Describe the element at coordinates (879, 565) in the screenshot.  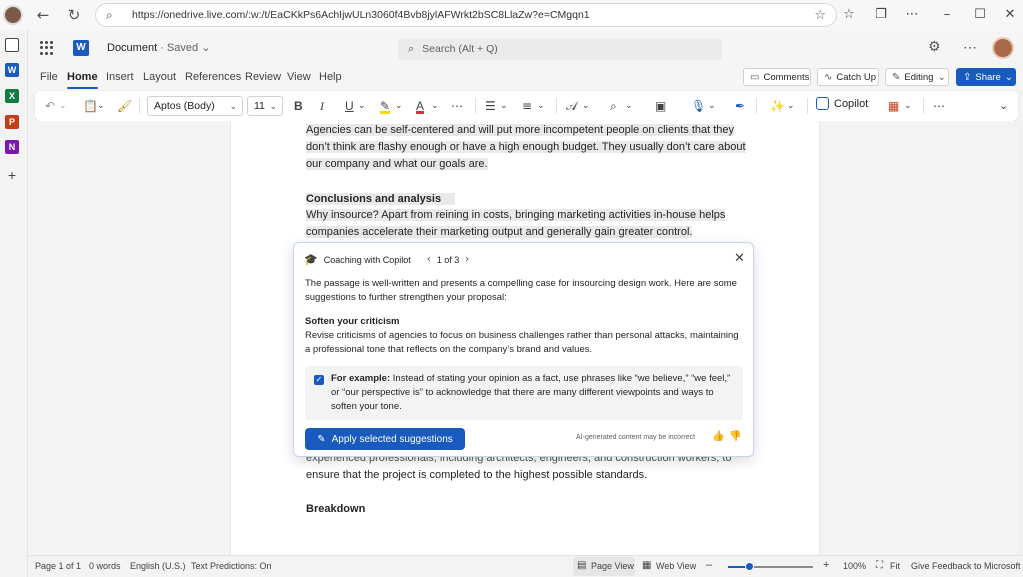
I see `fit-icon: ⛶` at that location.